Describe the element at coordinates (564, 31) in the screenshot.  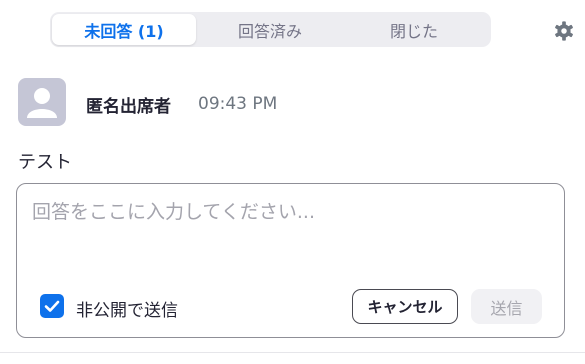
I see `gear-icon` at that location.